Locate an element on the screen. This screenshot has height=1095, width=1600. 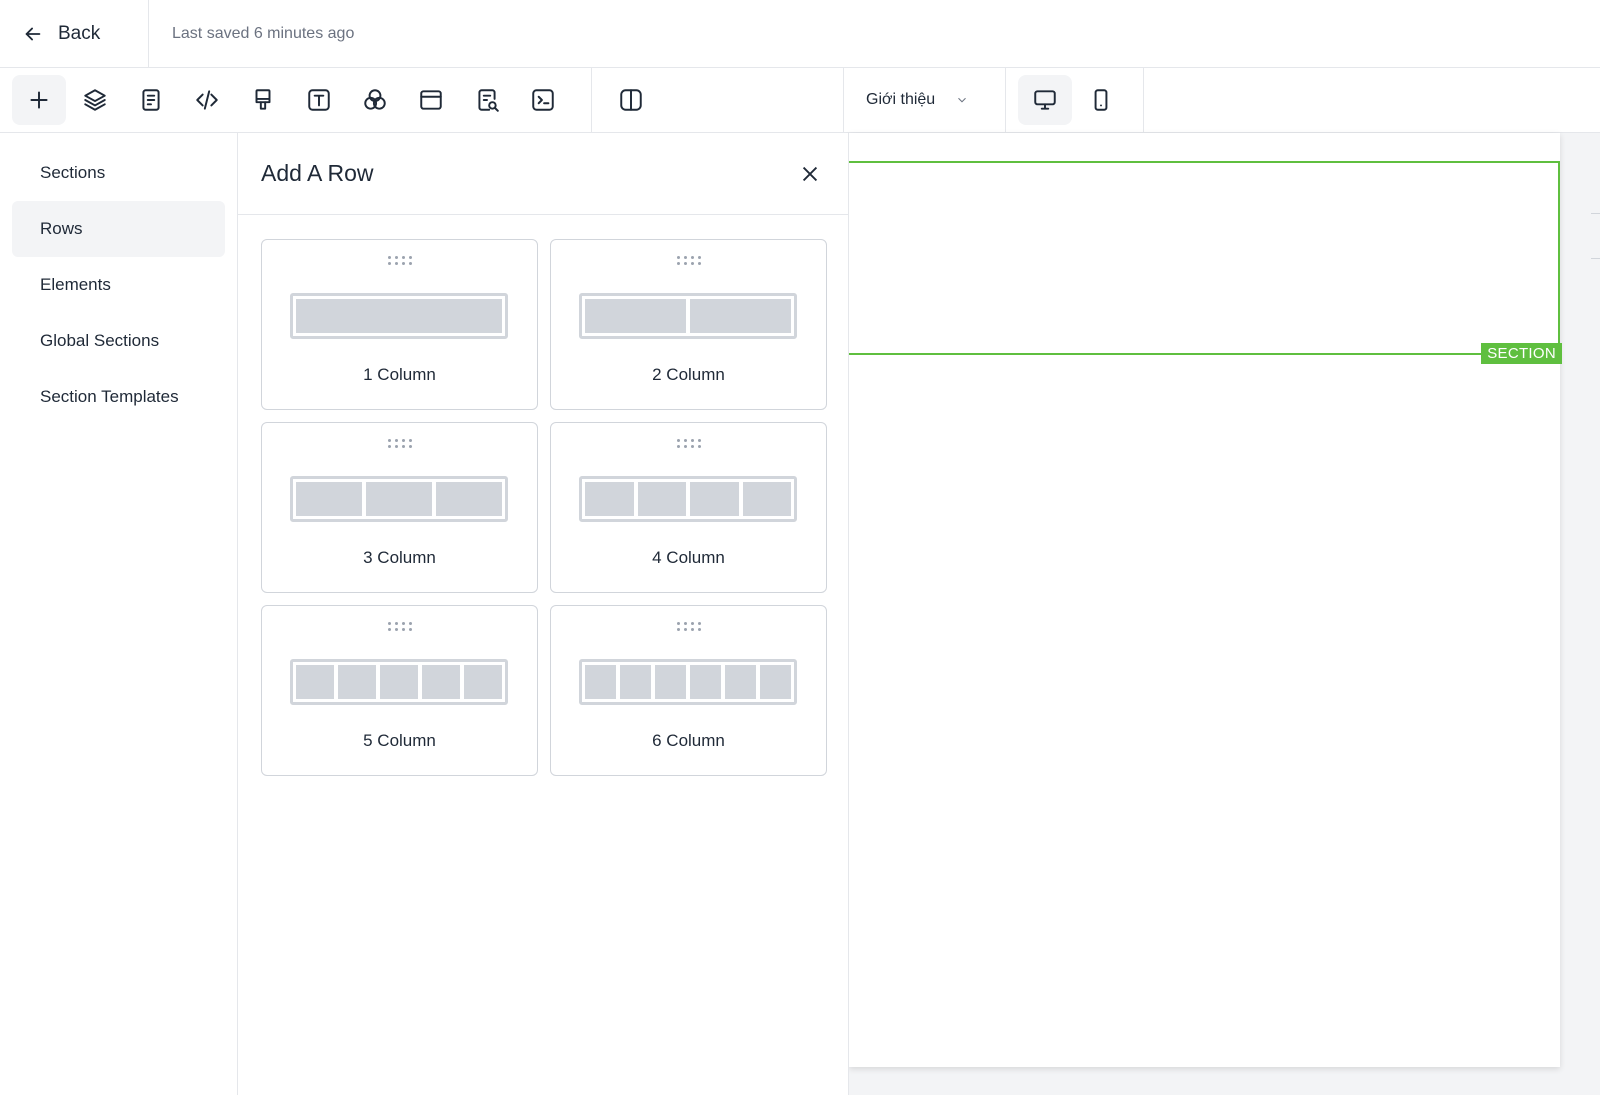
nav-item-elements: Elements is located at coordinates (118, 285).